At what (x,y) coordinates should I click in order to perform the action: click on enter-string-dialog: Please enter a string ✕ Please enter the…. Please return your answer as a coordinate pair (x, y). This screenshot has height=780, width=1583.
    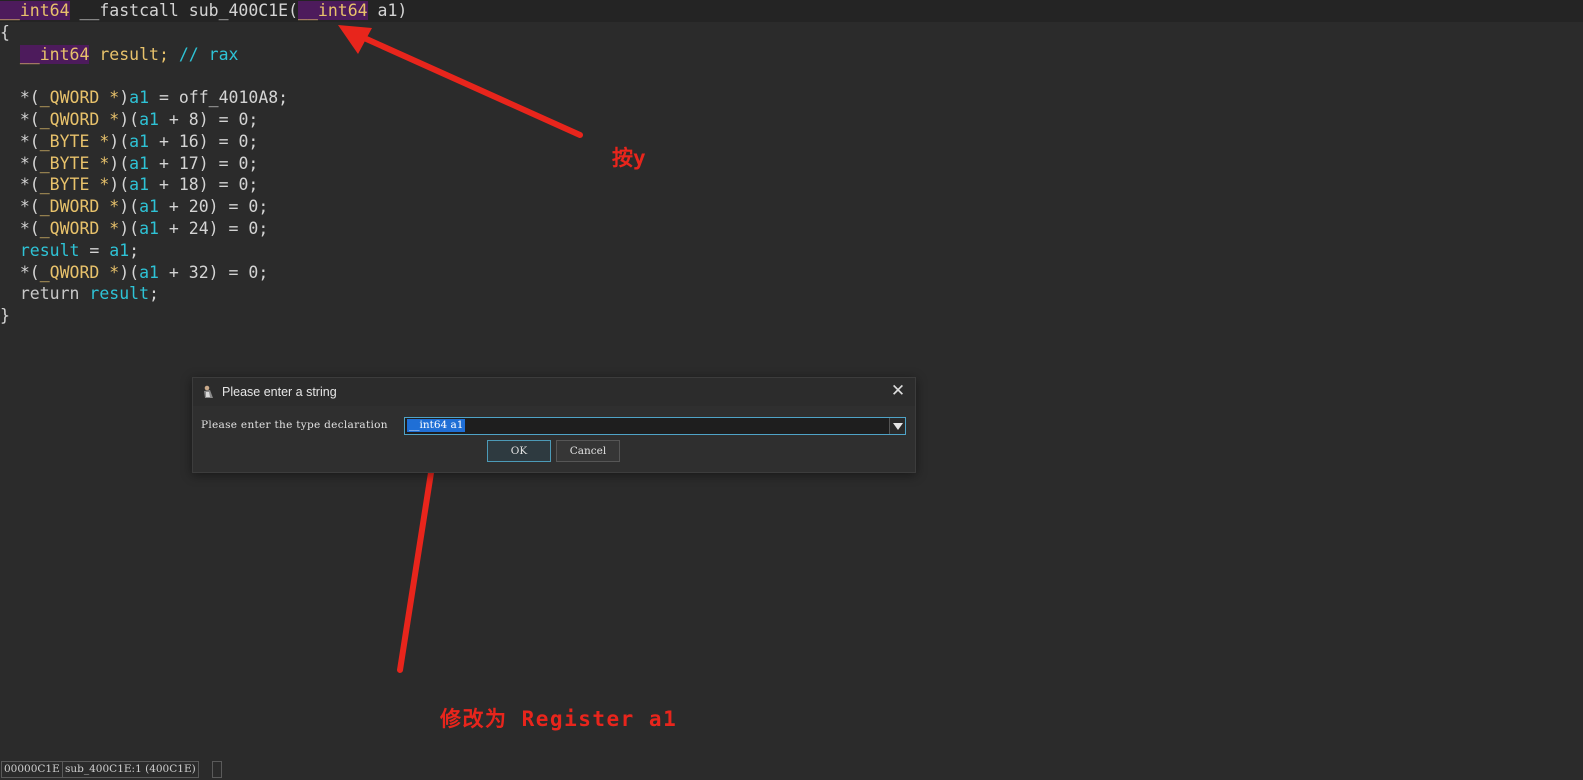
    Looking at the image, I should click on (554, 425).